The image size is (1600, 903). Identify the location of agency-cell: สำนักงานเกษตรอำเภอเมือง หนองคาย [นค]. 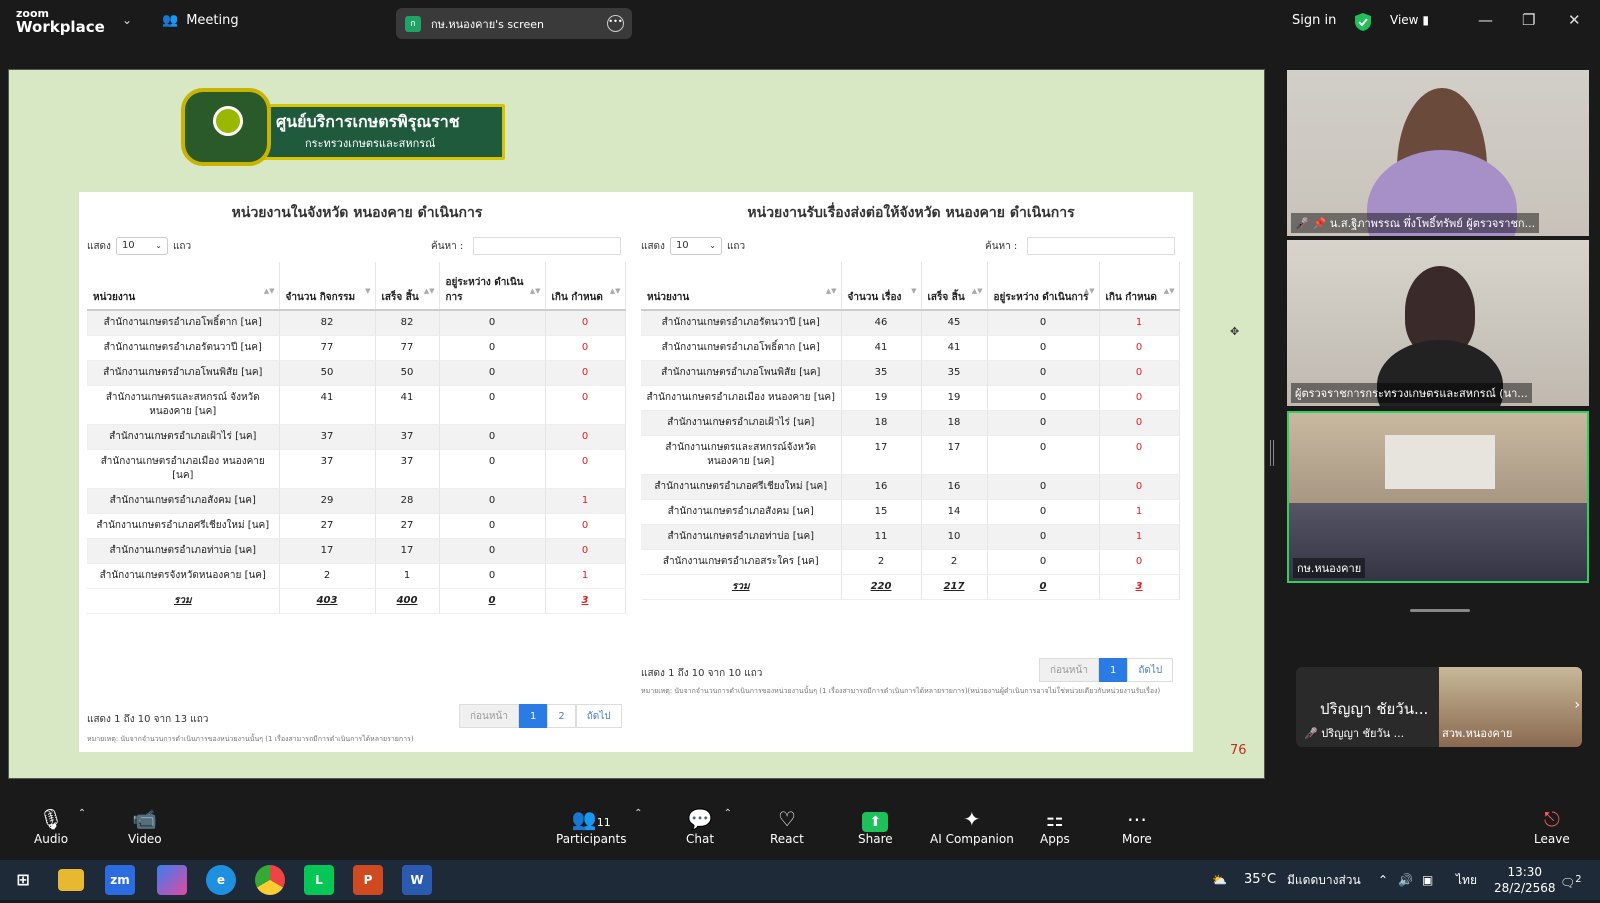
(183, 469).